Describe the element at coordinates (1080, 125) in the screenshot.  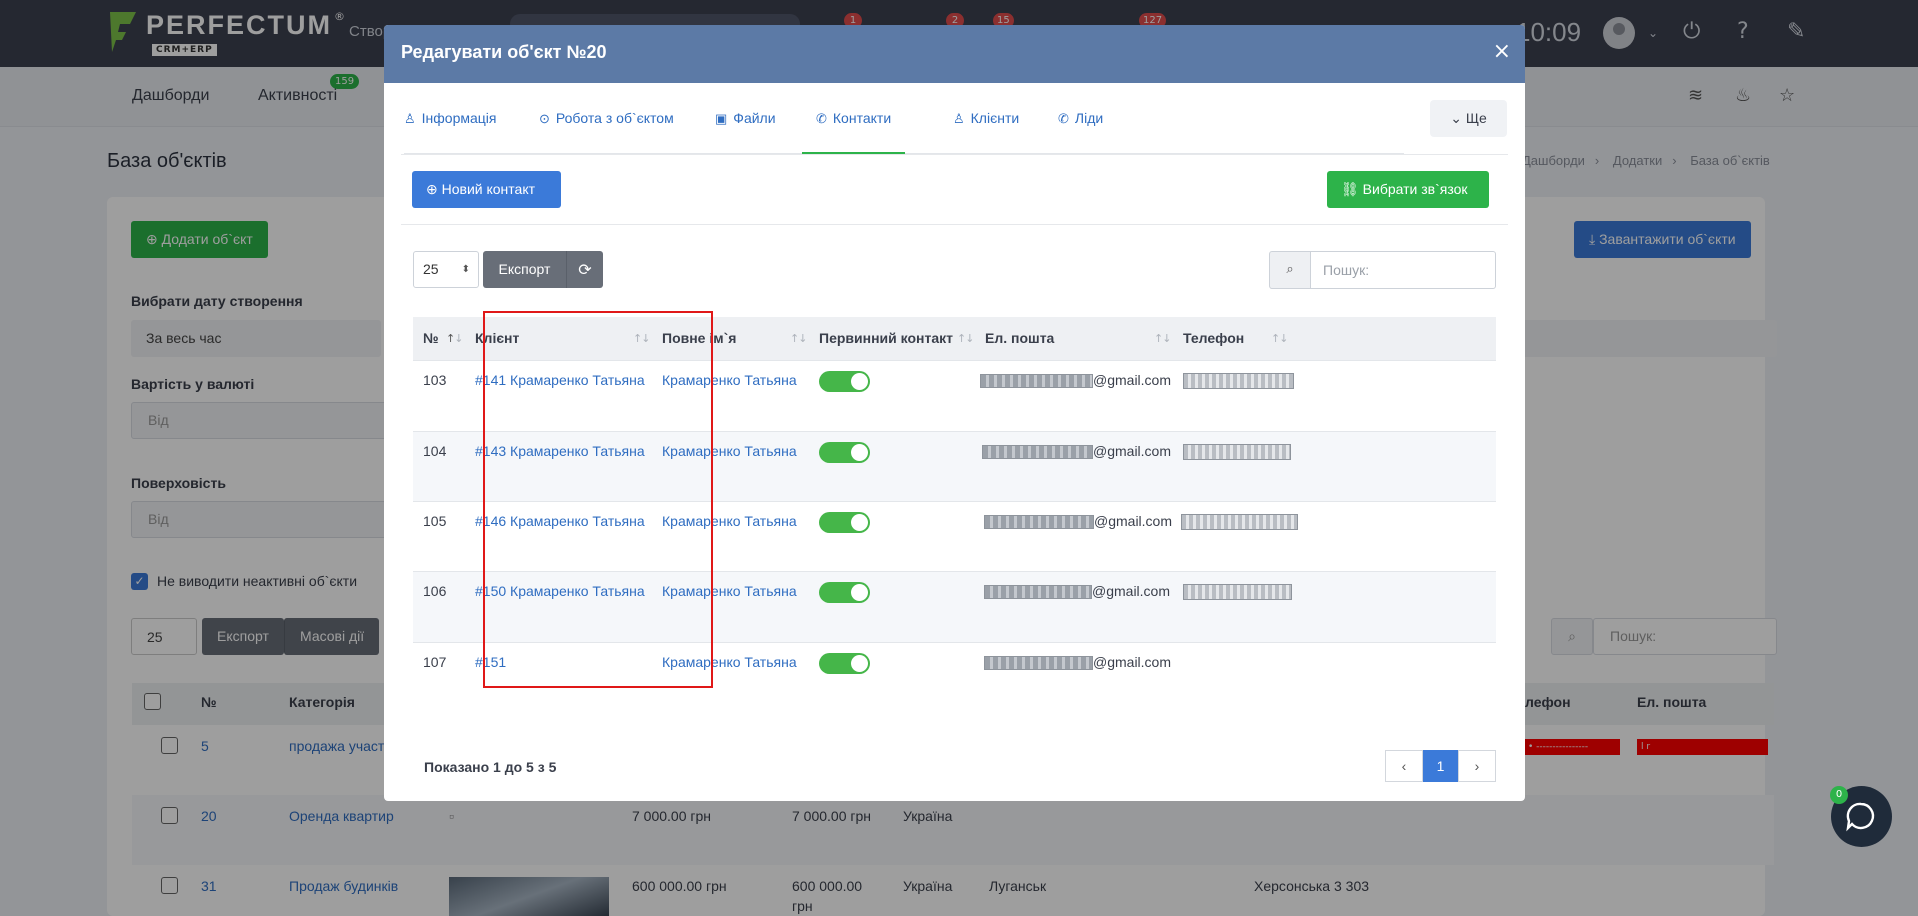
I see `tab-leads: ✆ Ліди` at that location.